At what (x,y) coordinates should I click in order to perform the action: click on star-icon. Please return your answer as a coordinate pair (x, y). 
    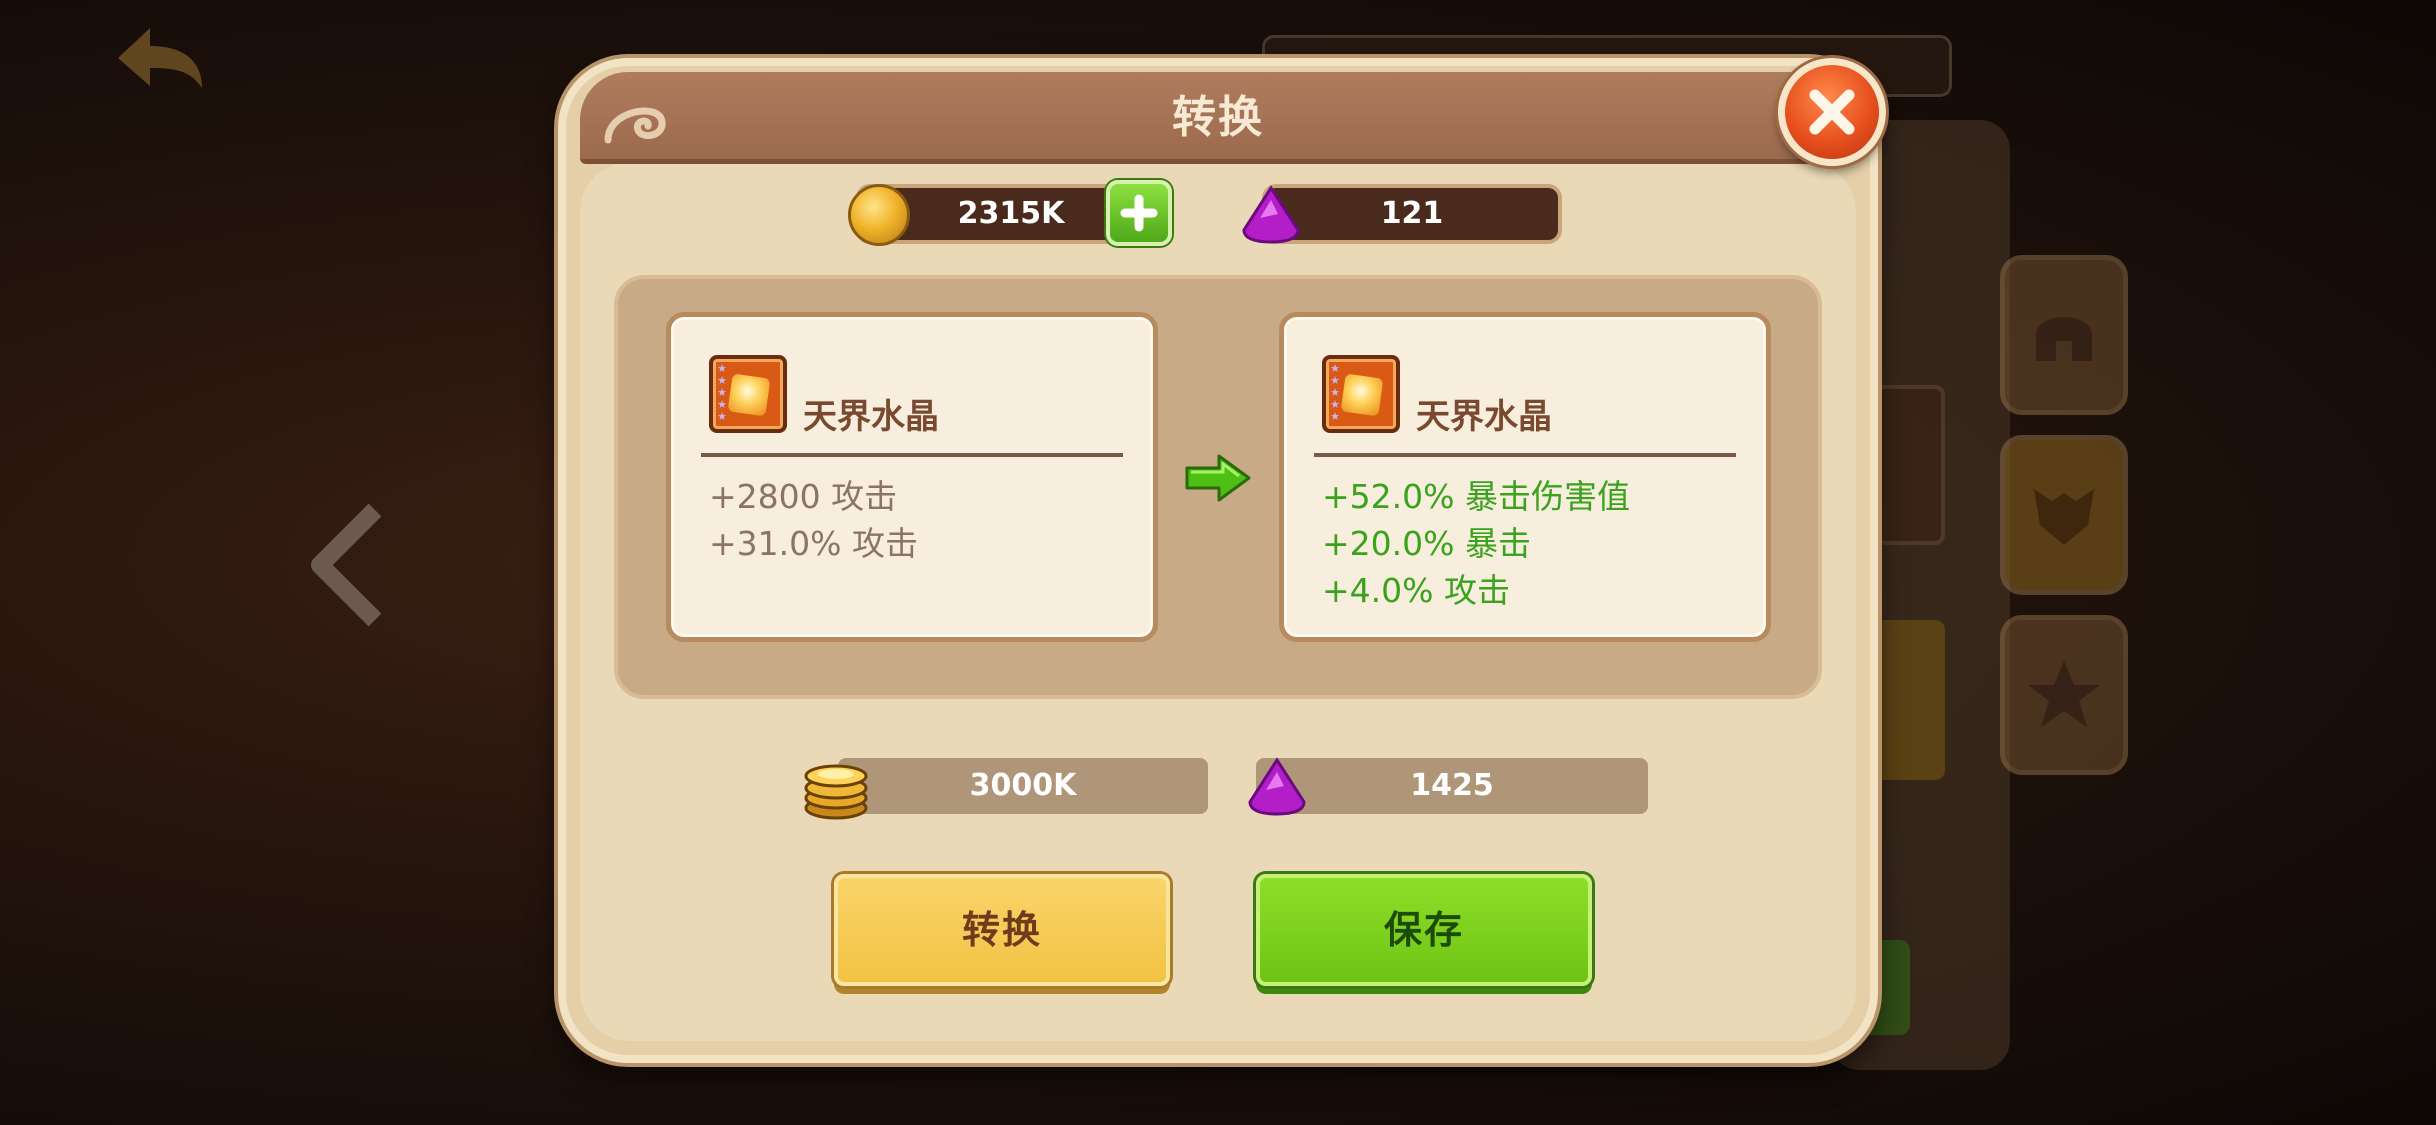
    Looking at the image, I should click on (2064, 694).